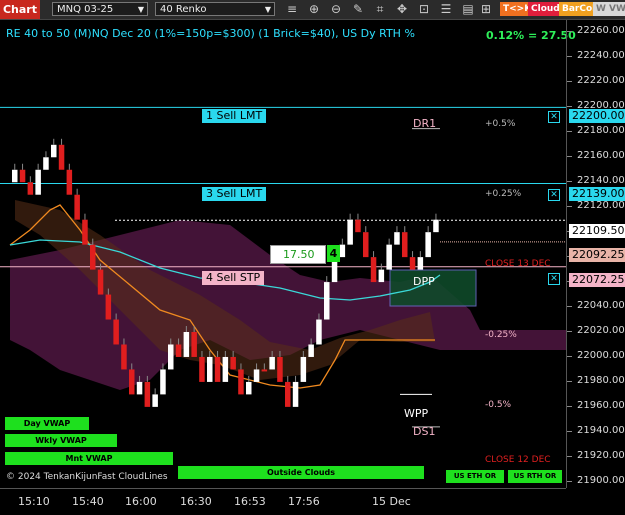 The height and width of the screenshot is (515, 625). What do you see at coordinates (391, 501) in the screenshot?
I see `time-tick: 15 Dec` at bounding box center [391, 501].